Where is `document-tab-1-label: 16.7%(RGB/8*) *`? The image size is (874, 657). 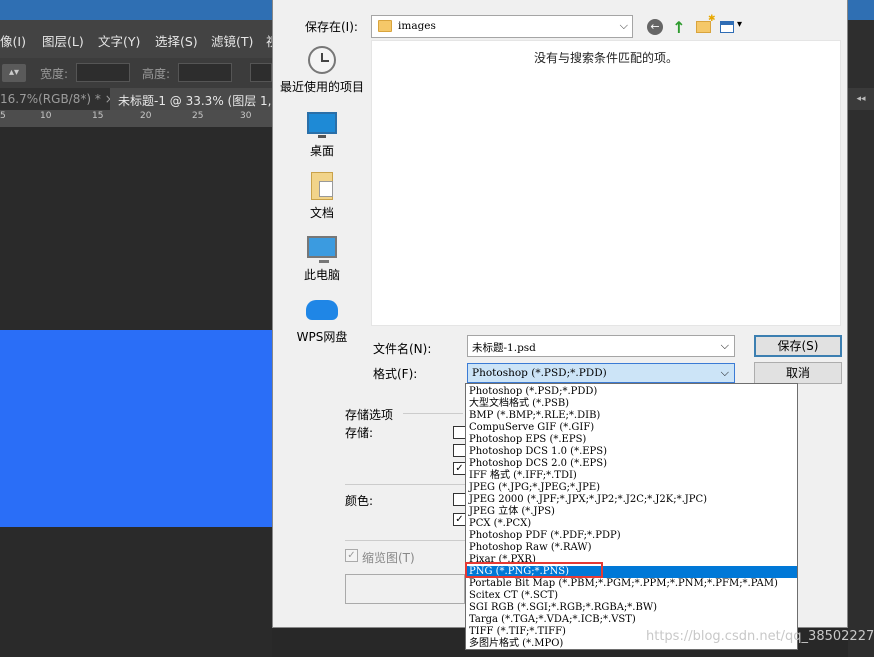 document-tab-1-label: 16.7%(RGB/8*) * is located at coordinates (50, 99).